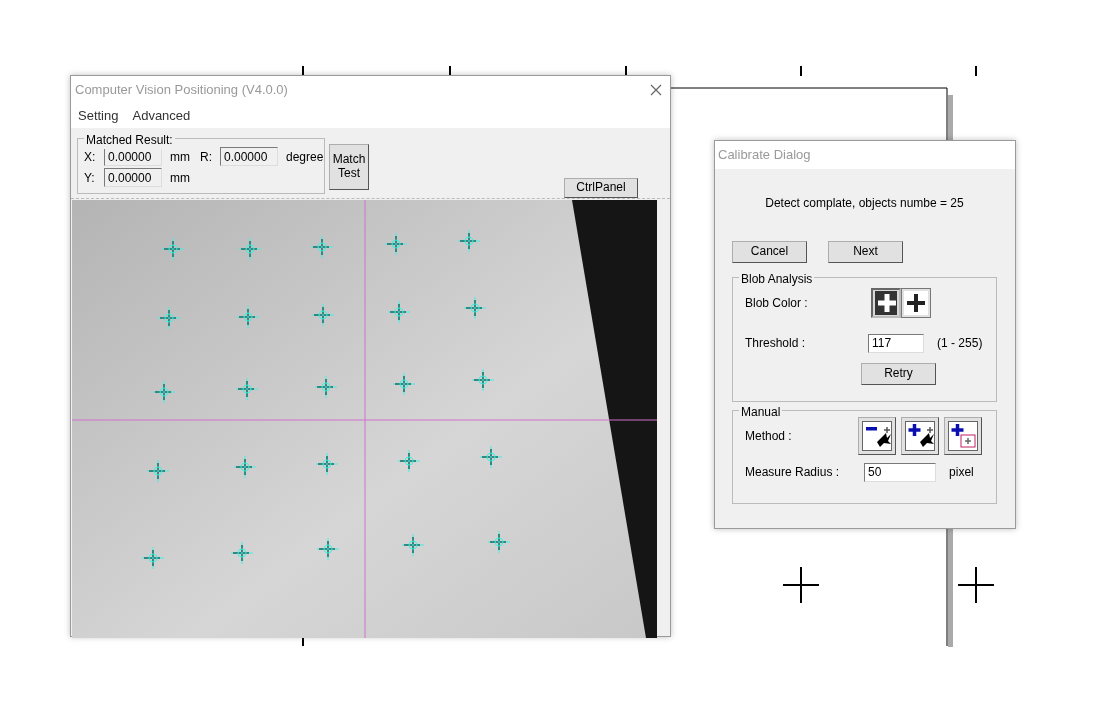 This screenshot has width=1097, height=726. I want to click on plus-cursor-icon-button, so click(919, 435).